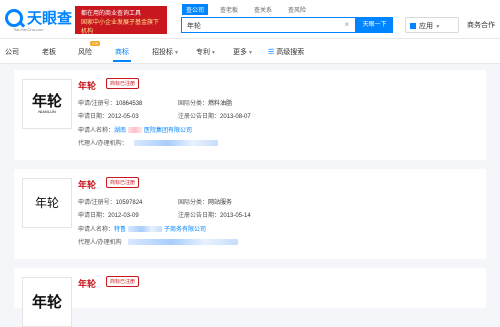  I want to click on nav-advanced-search: ☰ 高级搜索, so click(286, 52).